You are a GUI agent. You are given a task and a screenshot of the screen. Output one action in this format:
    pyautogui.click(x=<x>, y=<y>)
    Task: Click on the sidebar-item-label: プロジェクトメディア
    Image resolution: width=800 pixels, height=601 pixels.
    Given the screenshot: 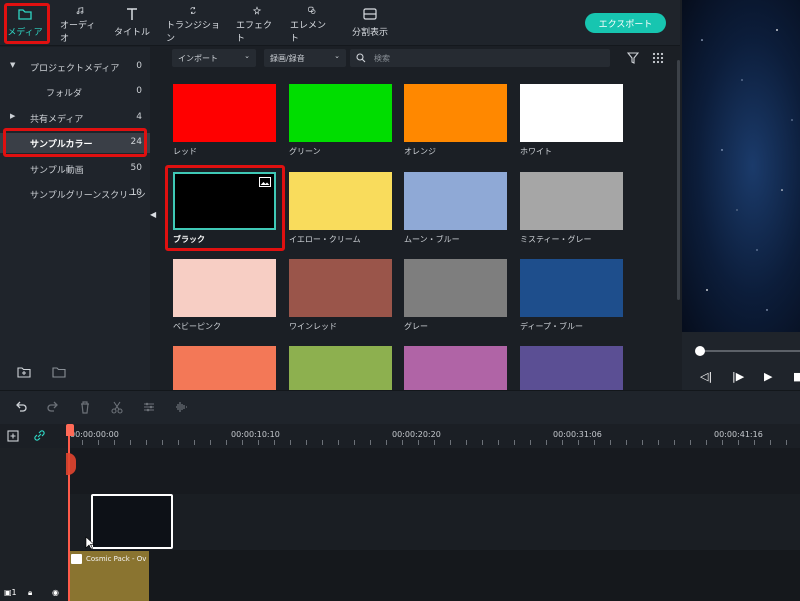 What is the action you would take?
    pyautogui.click(x=75, y=69)
    